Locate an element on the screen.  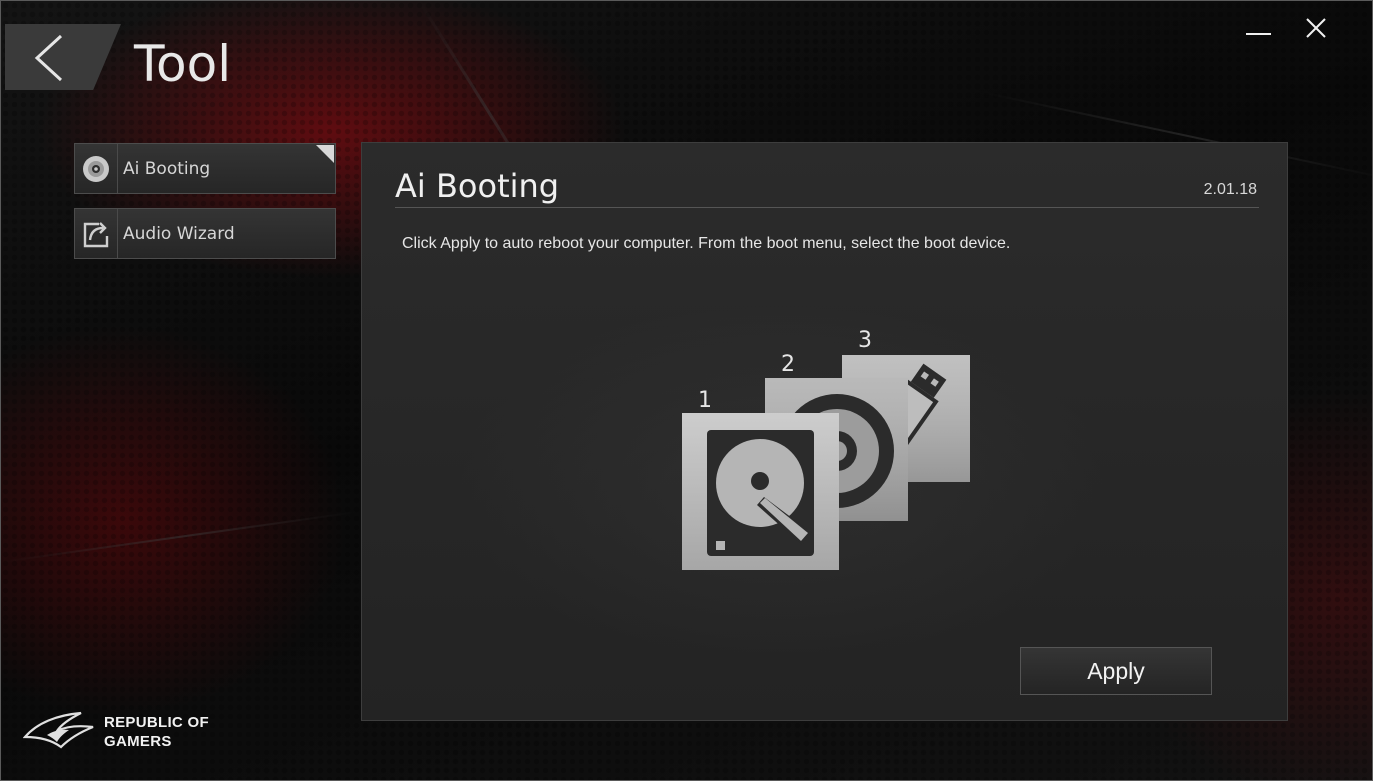
chevron-left-icon is located at coordinates (48, 58).